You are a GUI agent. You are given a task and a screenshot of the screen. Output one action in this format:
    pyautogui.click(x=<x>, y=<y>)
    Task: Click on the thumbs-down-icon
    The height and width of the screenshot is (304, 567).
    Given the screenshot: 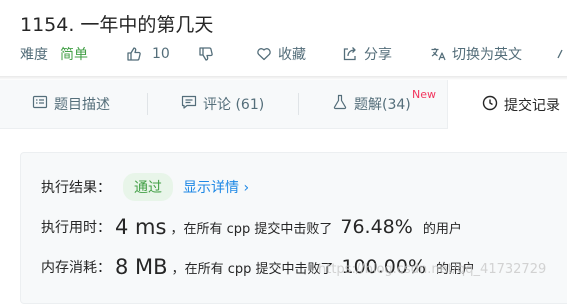 What is the action you would take?
    pyautogui.click(x=206, y=54)
    